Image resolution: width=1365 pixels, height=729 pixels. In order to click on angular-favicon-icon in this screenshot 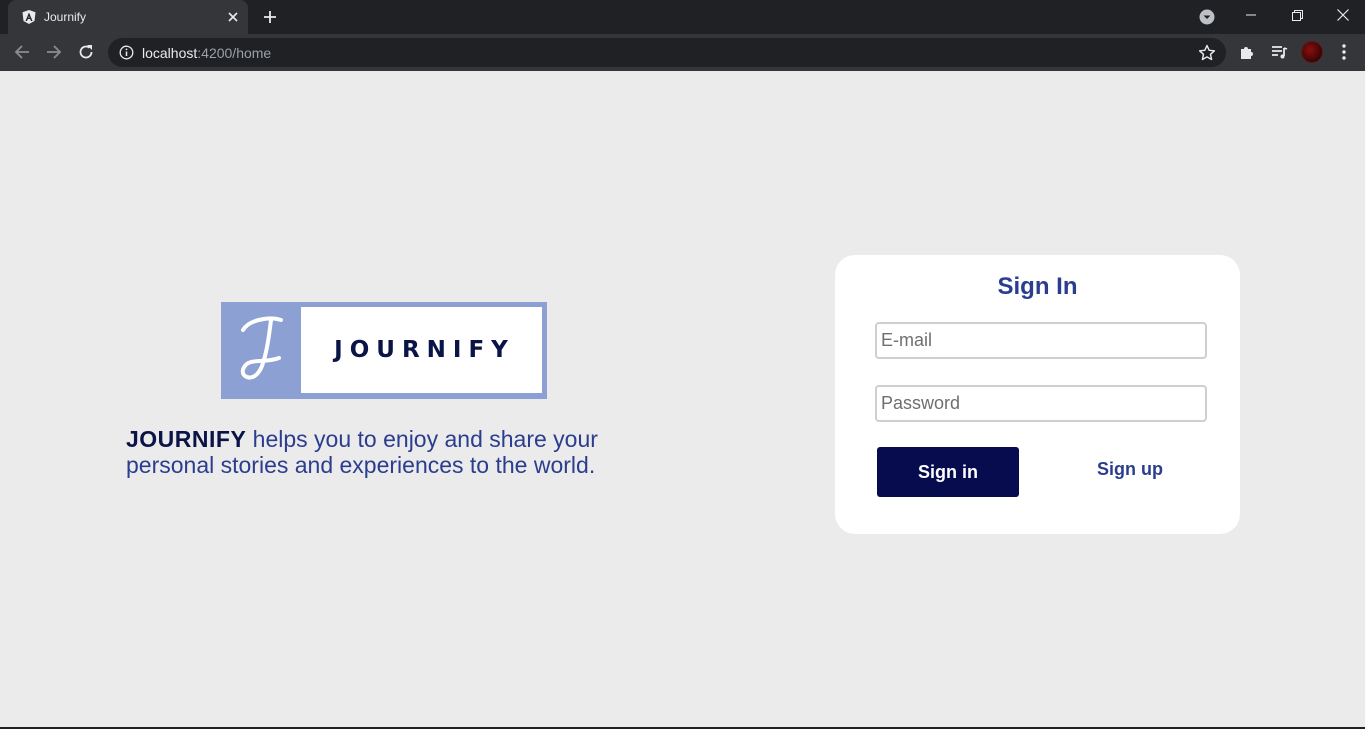, I will do `click(29, 17)`.